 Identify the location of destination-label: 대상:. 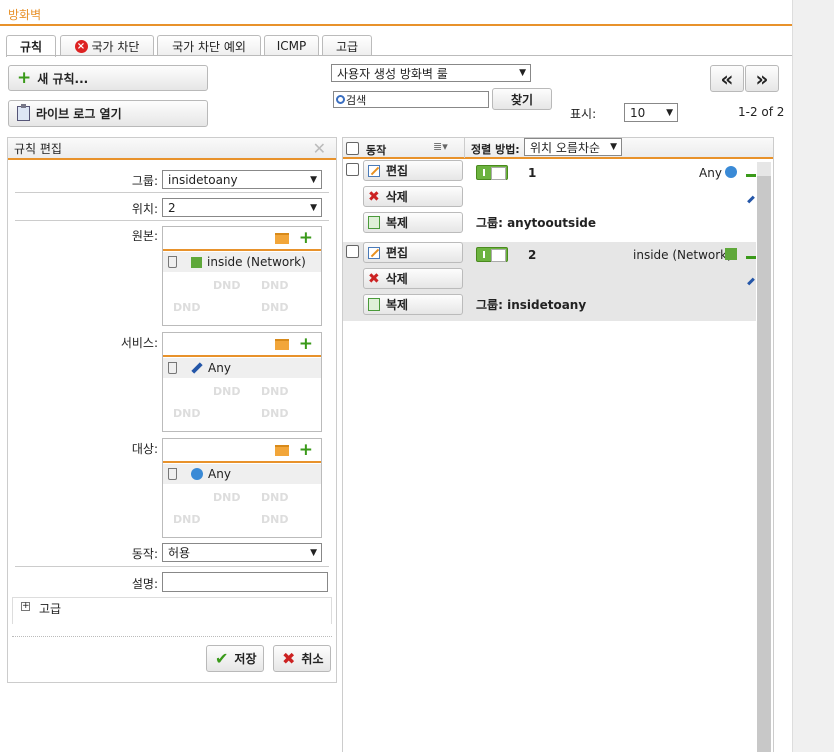
(144, 449).